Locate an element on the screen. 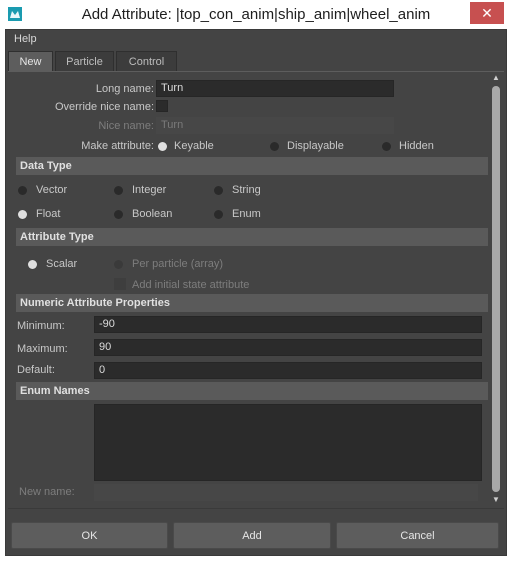  nice-name-label: Nice name: is located at coordinates (126, 126).